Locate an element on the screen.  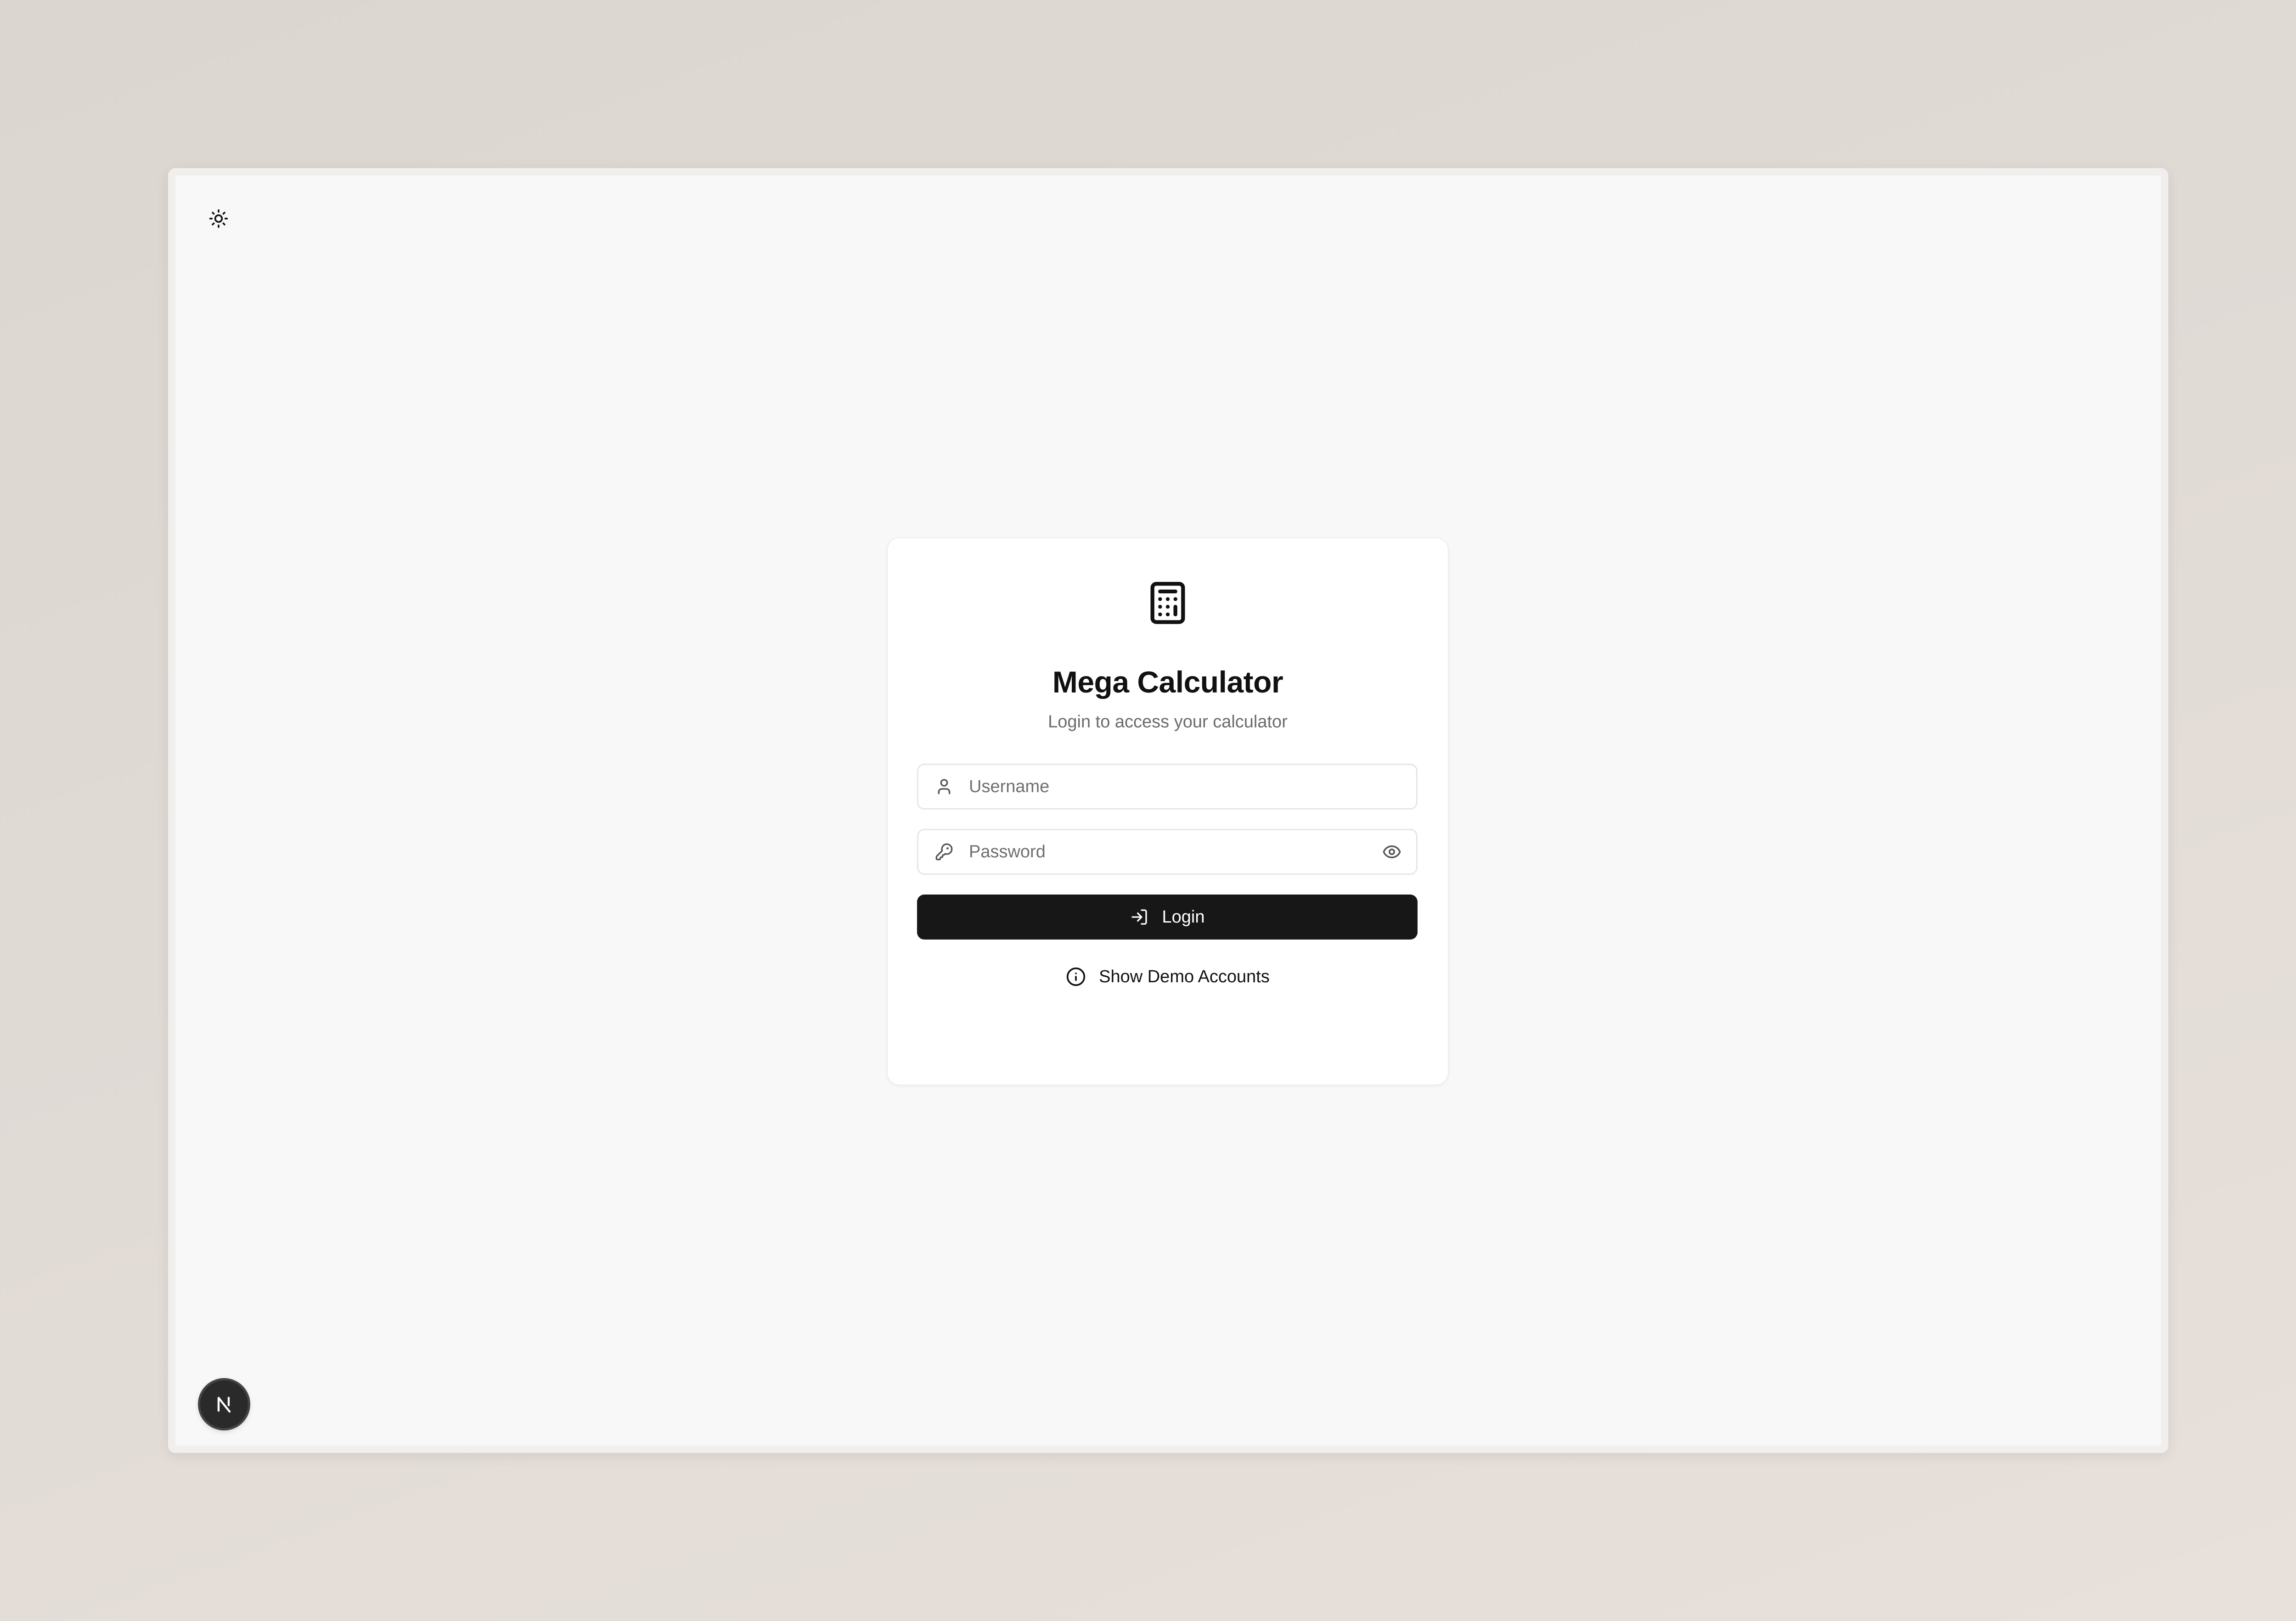
nextjs-logo-icon is located at coordinates (224, 1404).